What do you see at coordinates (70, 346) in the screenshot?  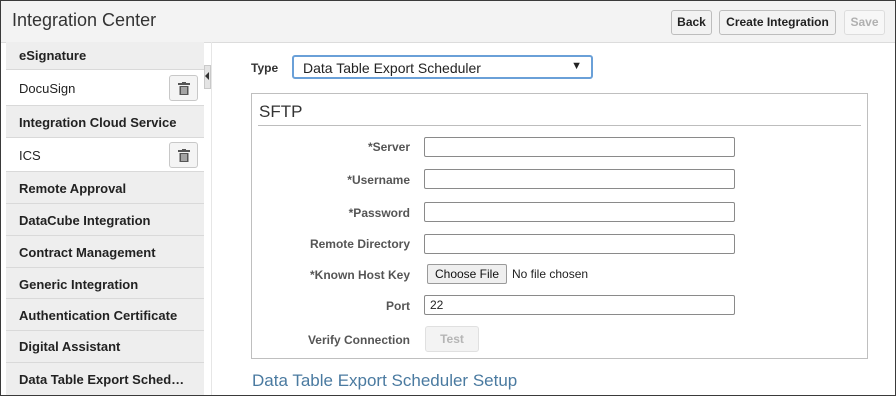 I see `sidebar-item-label: Digital Assistant` at bounding box center [70, 346].